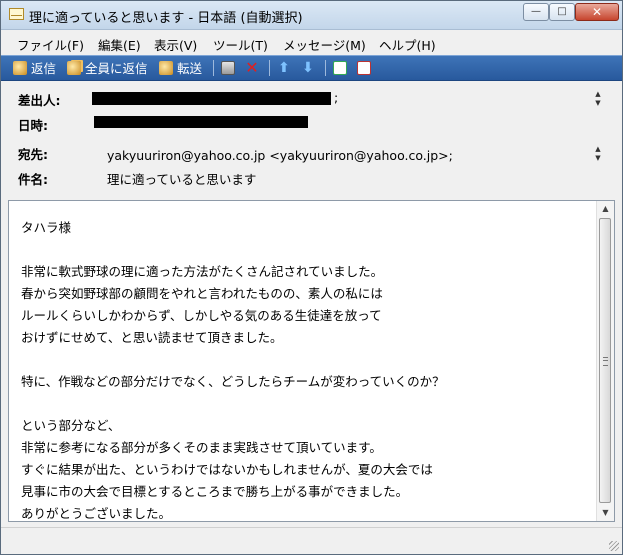  I want to click on title-bar: 理に適っていると思います - 日本語 (自動選択) — □ ✕, so click(311, 15).